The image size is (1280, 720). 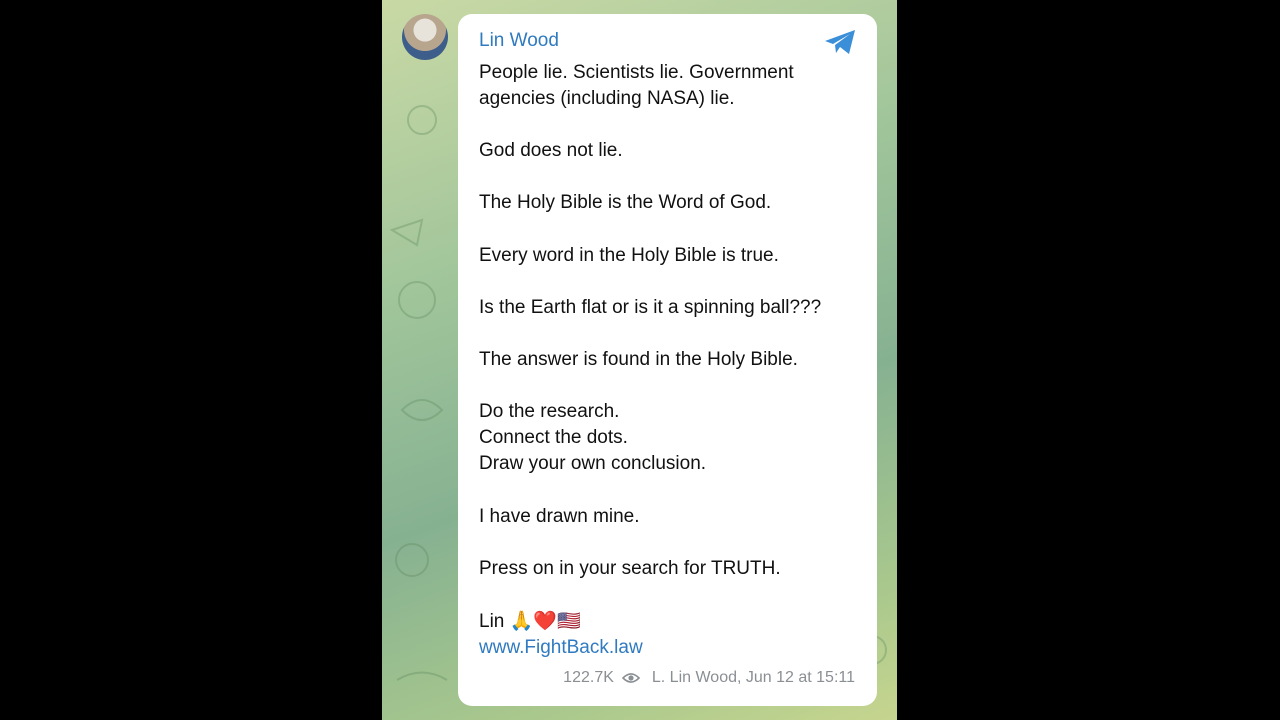 I want to click on forward-source-time: L. Lin Wood, Jun 12 at 15:11, so click(x=753, y=677).